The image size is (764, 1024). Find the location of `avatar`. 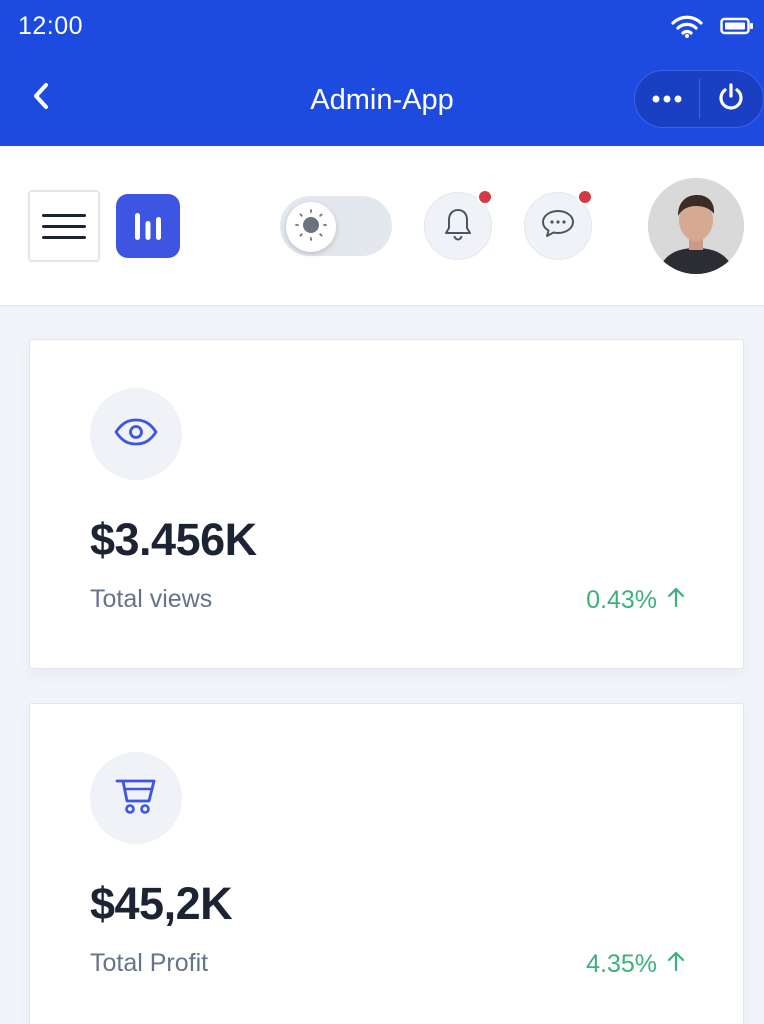

avatar is located at coordinates (696, 226).